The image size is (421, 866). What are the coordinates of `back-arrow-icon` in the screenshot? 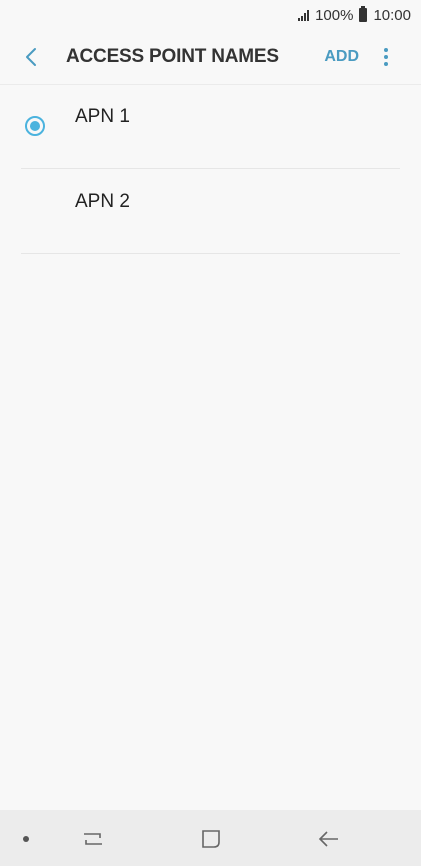 It's located at (328, 839).